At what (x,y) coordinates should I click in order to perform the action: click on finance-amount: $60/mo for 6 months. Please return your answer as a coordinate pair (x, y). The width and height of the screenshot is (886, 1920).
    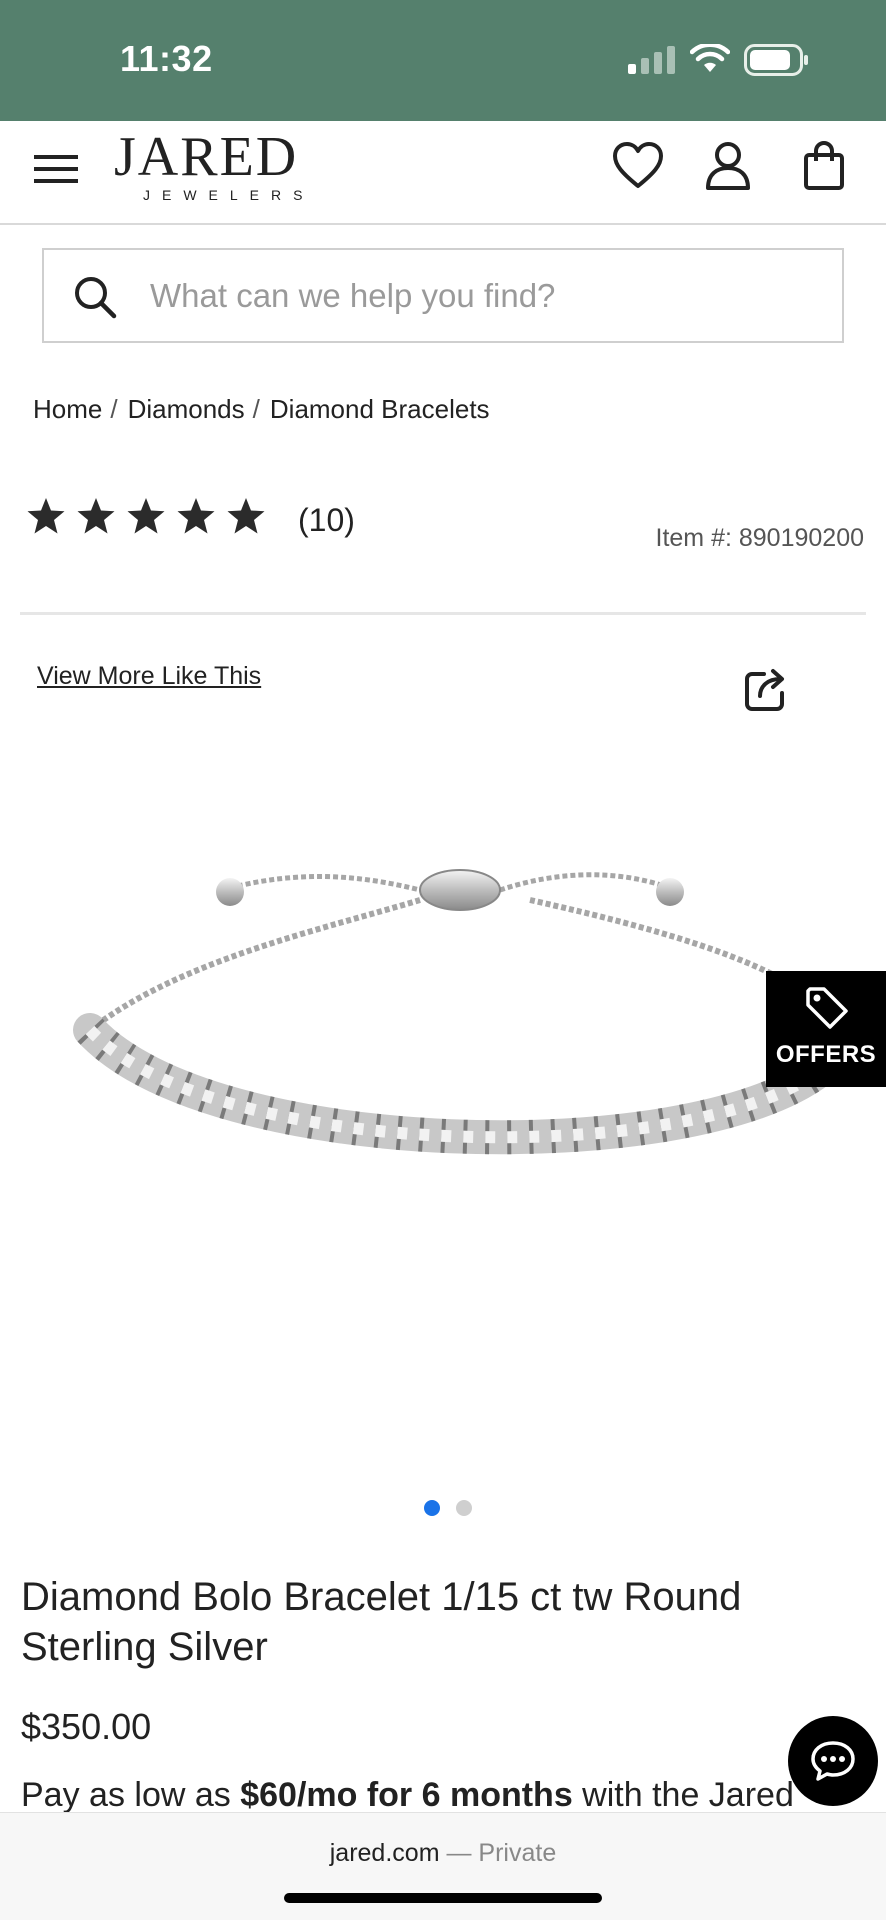
    Looking at the image, I should click on (406, 1795).